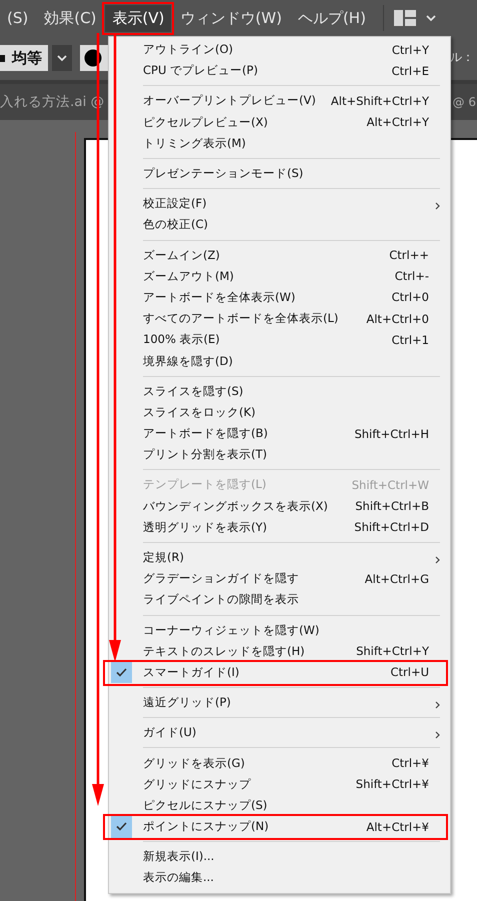  Describe the element at coordinates (462, 57) in the screenshot. I see `control-label: ル：` at that location.